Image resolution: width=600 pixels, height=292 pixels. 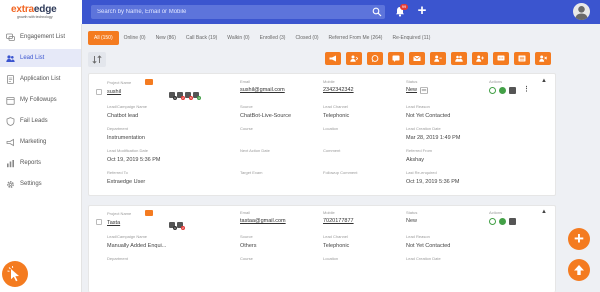 What do you see at coordinates (404, 7) in the screenshot?
I see `notification-badge: 99` at bounding box center [404, 7].